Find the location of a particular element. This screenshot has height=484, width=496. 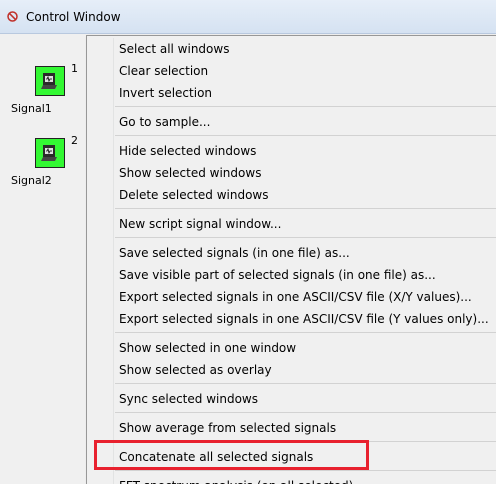

signal-item-1: 1 Signal1 is located at coordinates (46, 99).